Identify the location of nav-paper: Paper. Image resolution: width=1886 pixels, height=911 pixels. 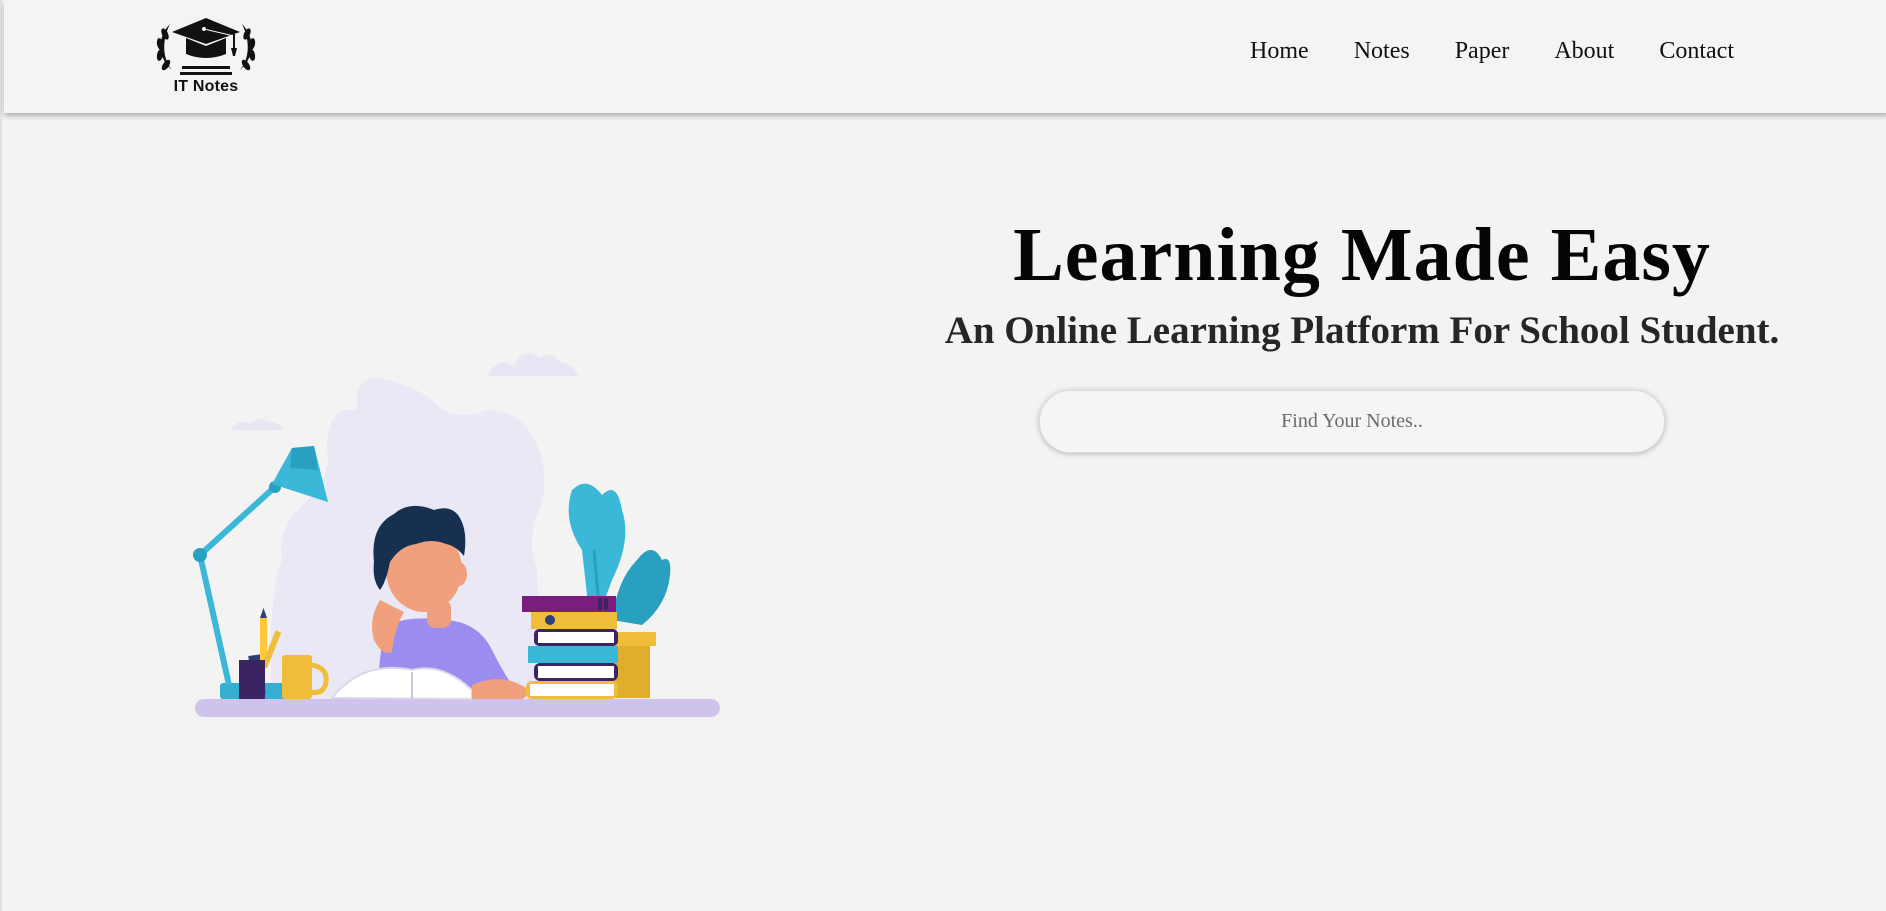
(1482, 51).